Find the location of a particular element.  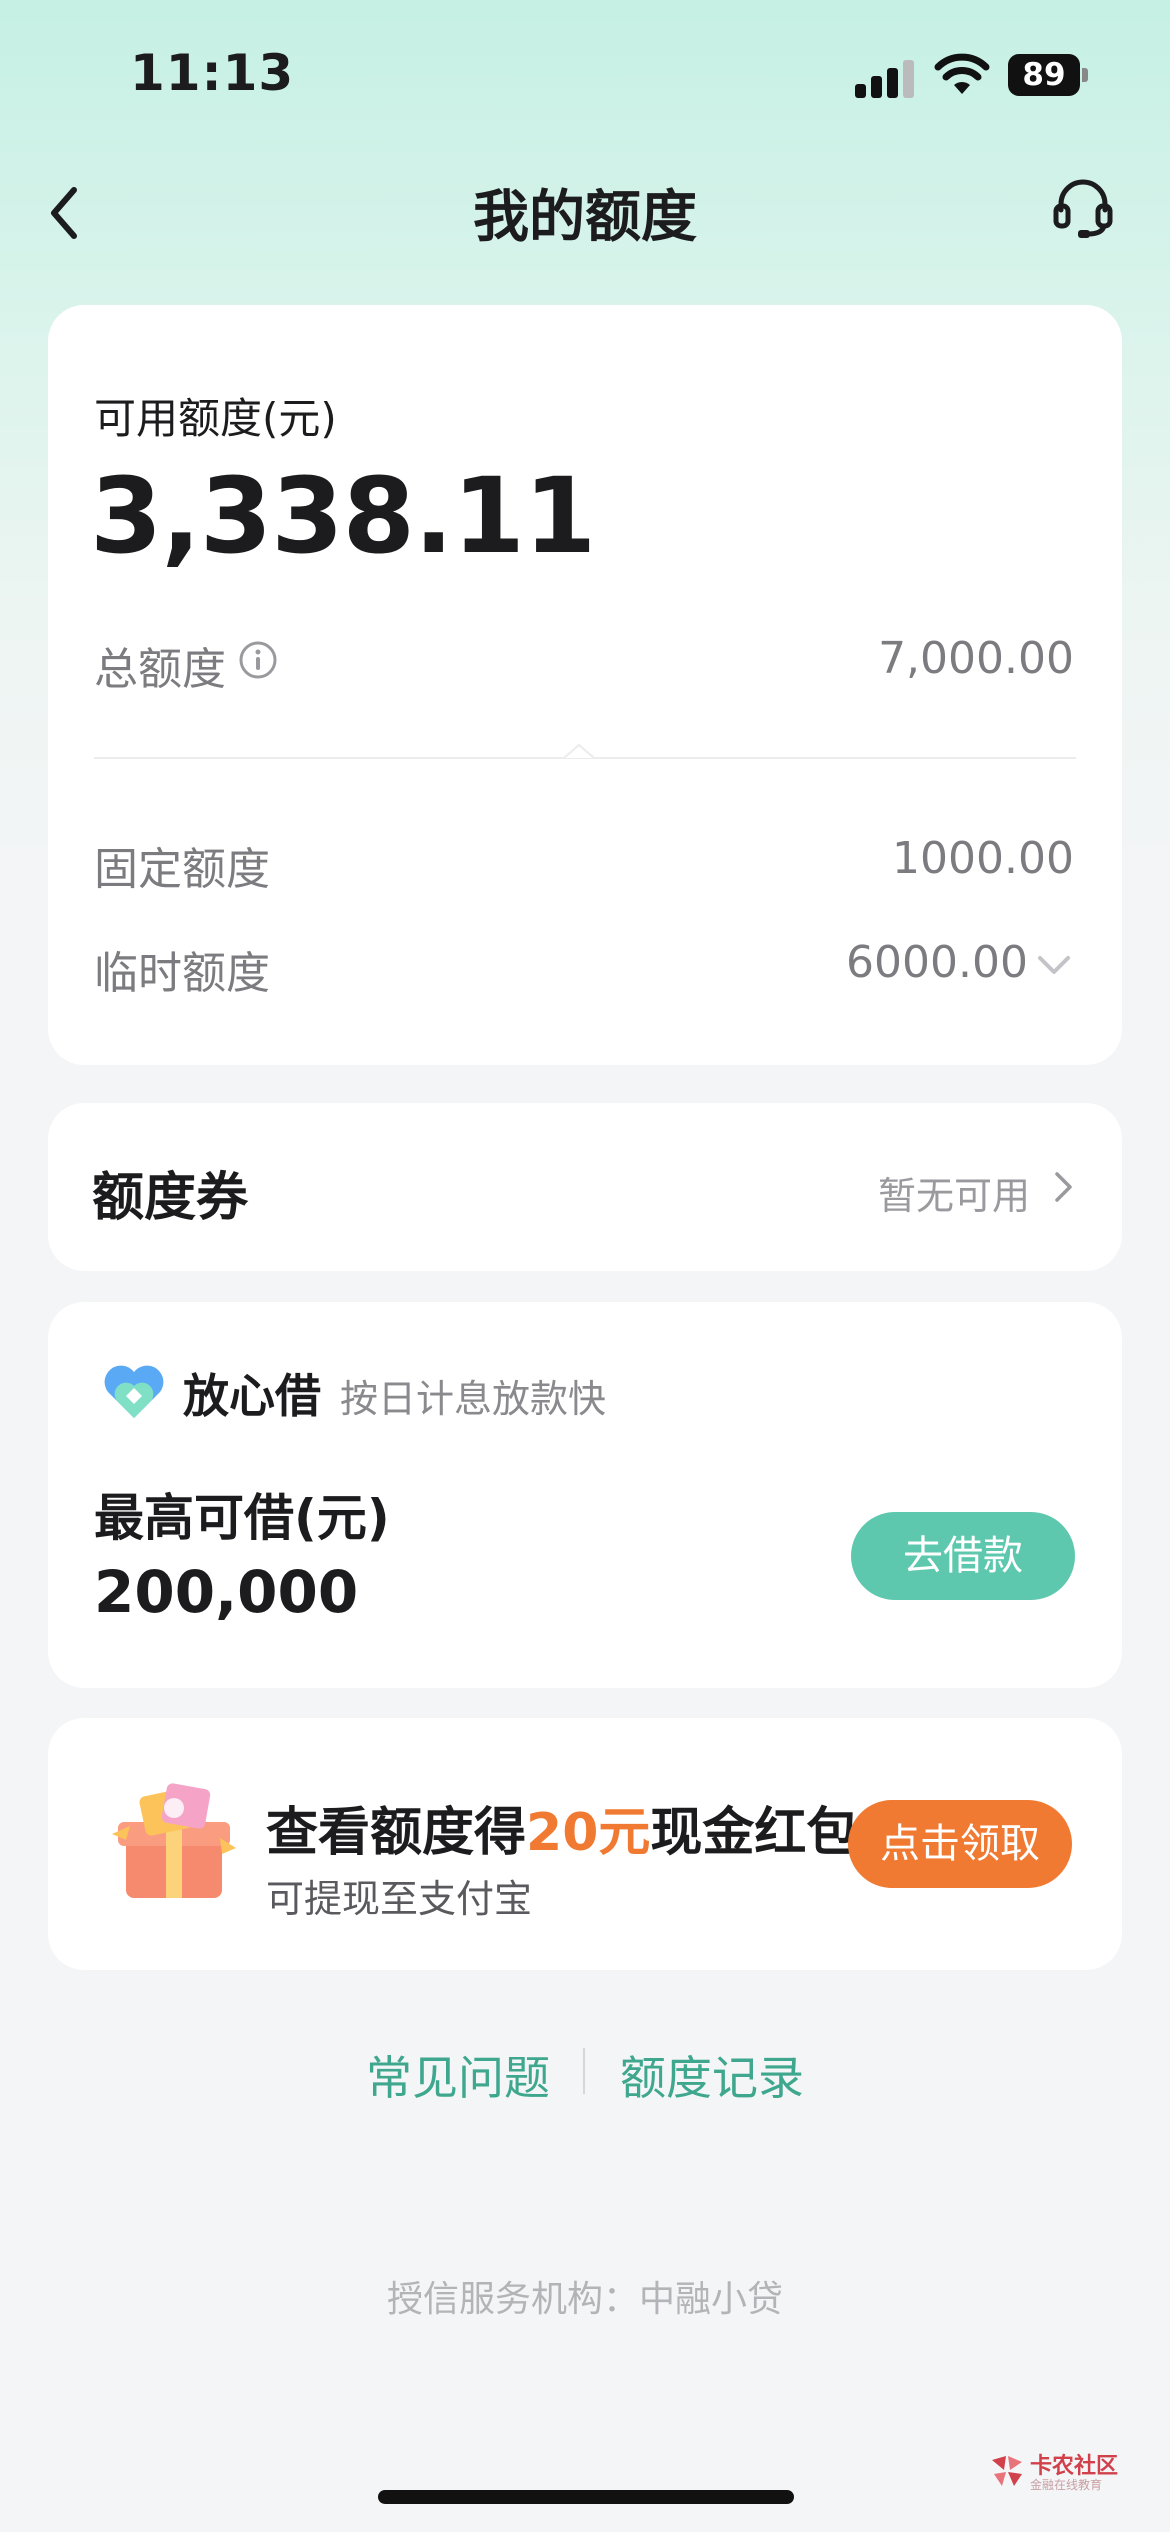

red-packet-gift-icon is located at coordinates (174, 1840).